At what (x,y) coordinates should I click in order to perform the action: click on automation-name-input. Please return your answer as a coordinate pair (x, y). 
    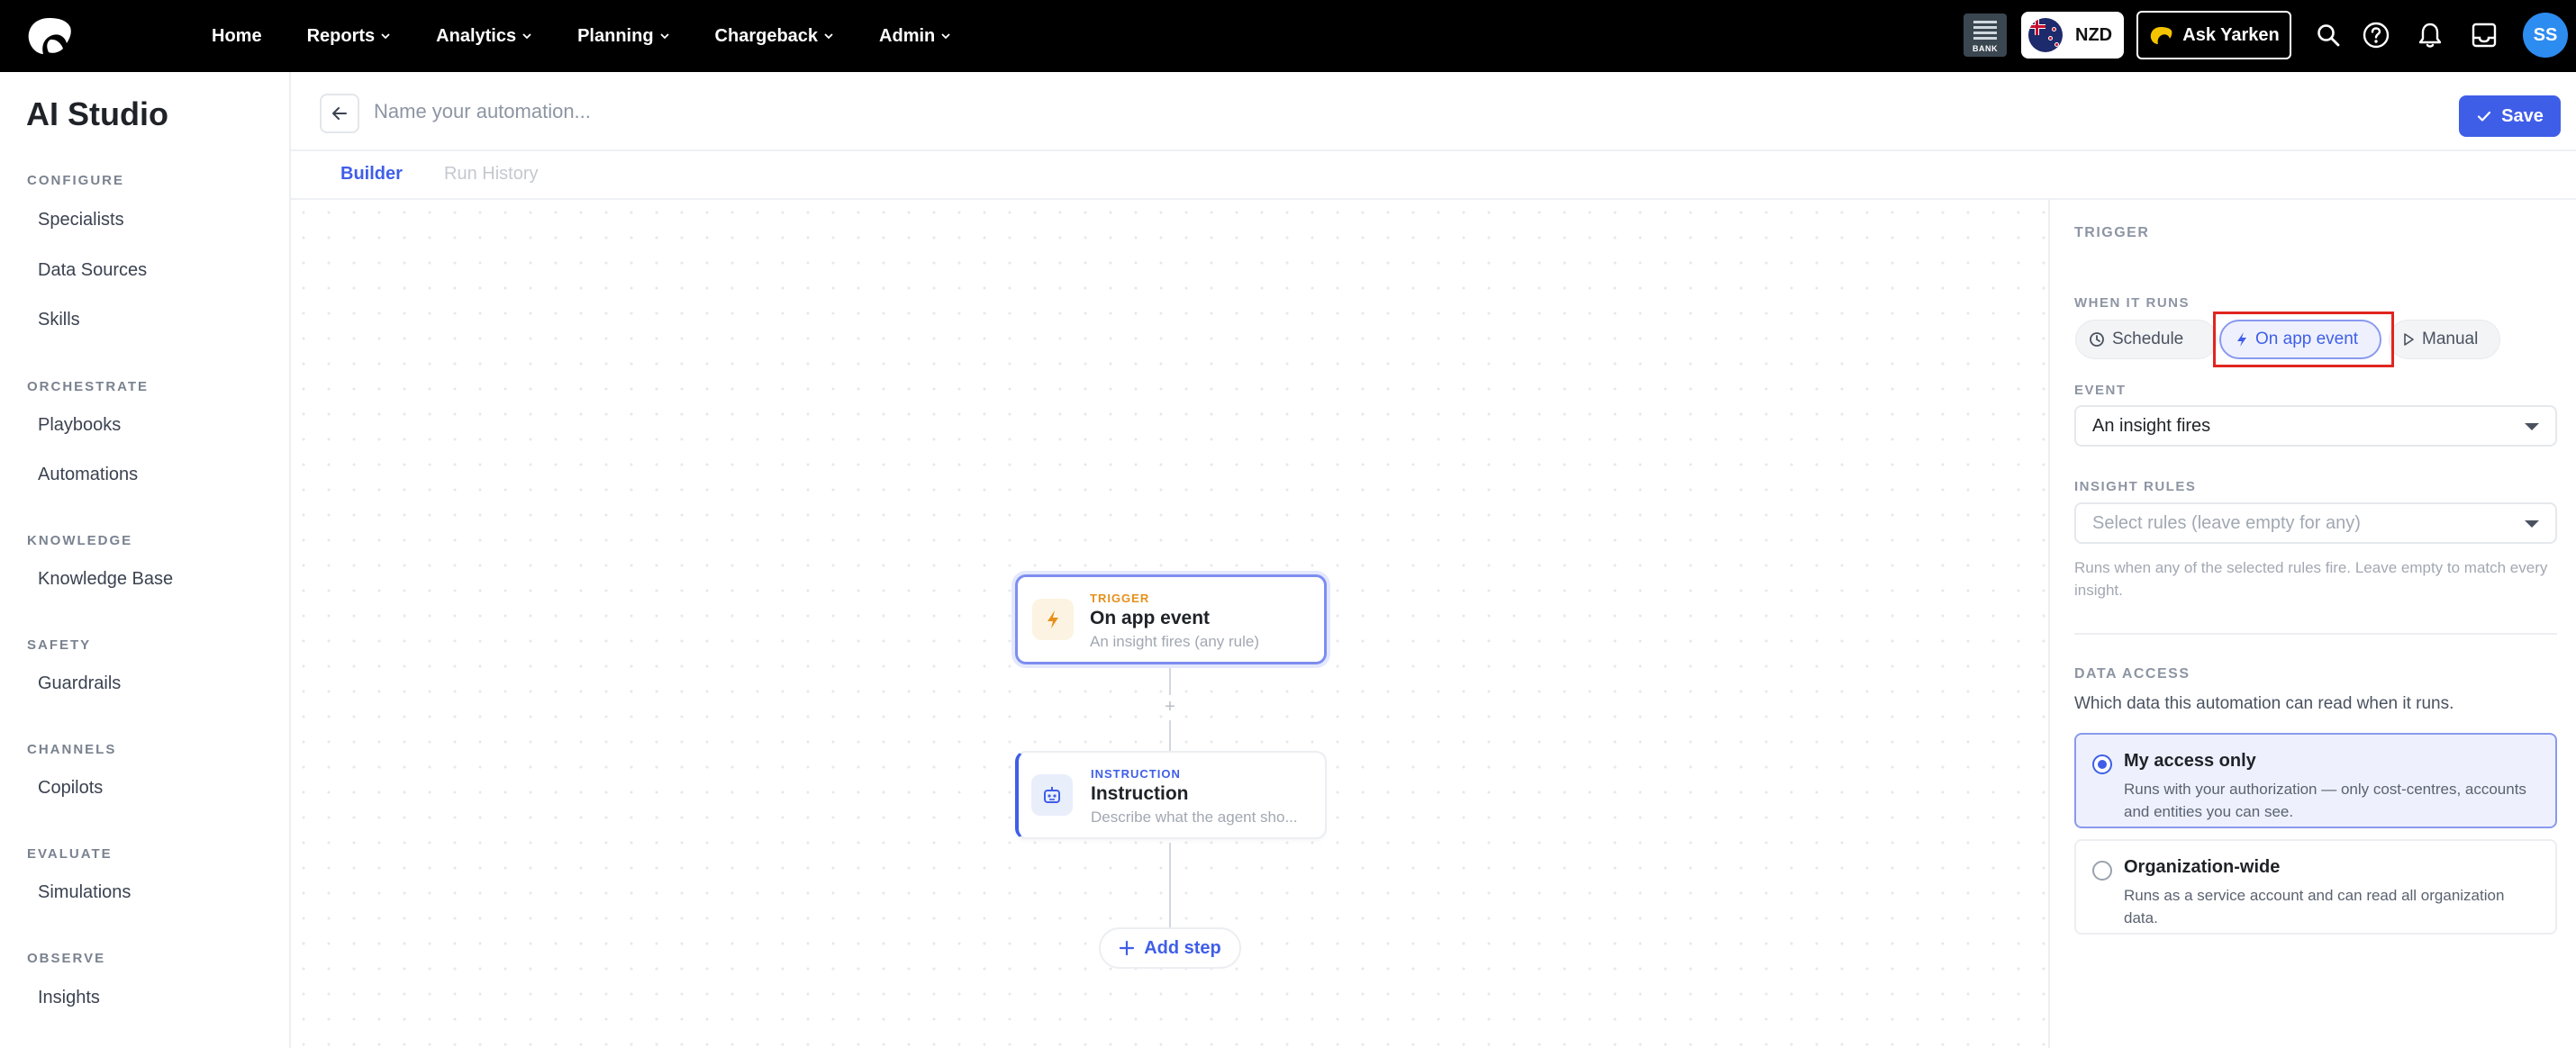
    Looking at the image, I should click on (1184, 111).